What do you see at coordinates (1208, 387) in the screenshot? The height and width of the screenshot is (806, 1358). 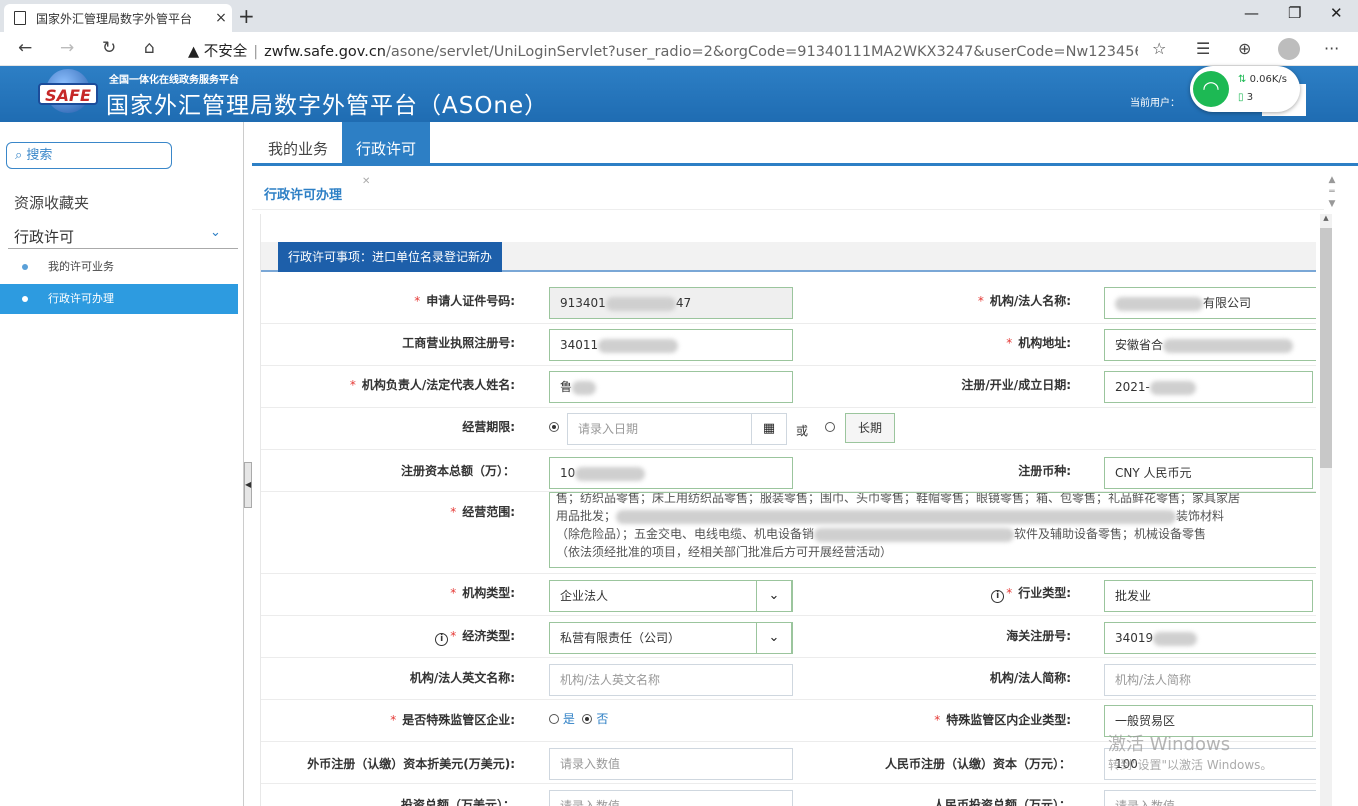 I see `reg-date-field: 2021-` at bounding box center [1208, 387].